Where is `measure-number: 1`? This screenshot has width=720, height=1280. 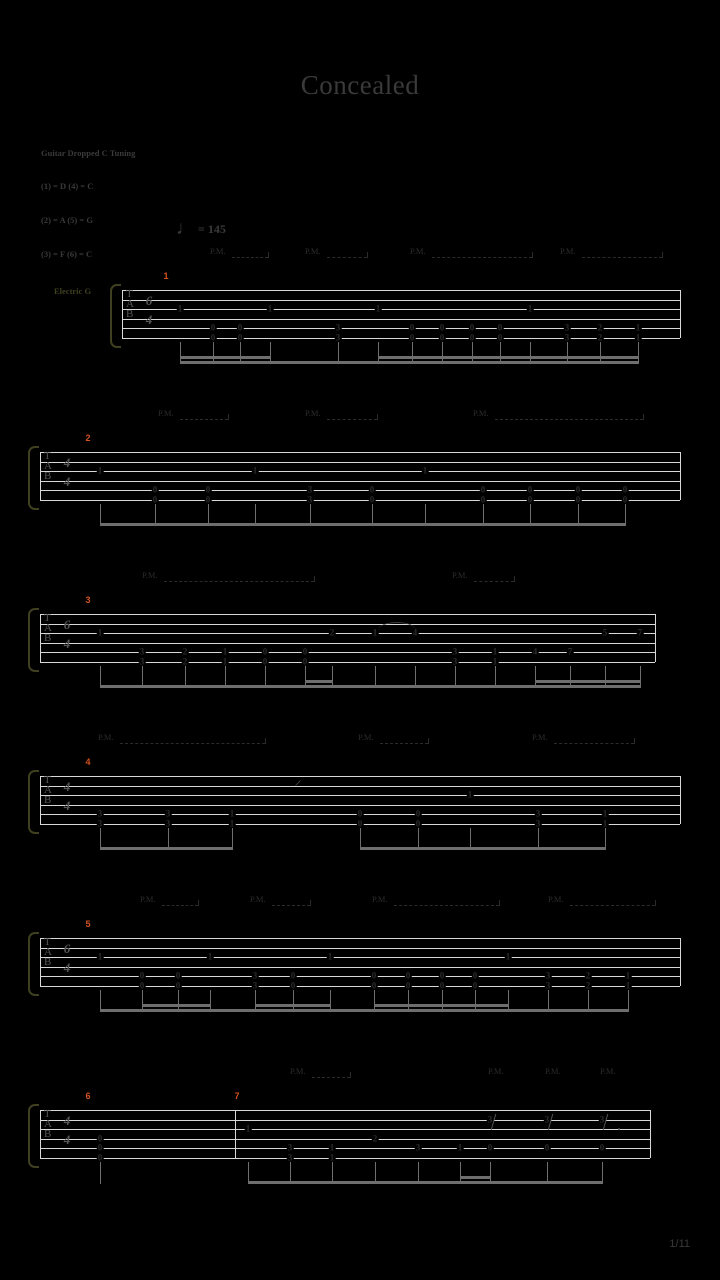 measure-number: 1 is located at coordinates (166, 276).